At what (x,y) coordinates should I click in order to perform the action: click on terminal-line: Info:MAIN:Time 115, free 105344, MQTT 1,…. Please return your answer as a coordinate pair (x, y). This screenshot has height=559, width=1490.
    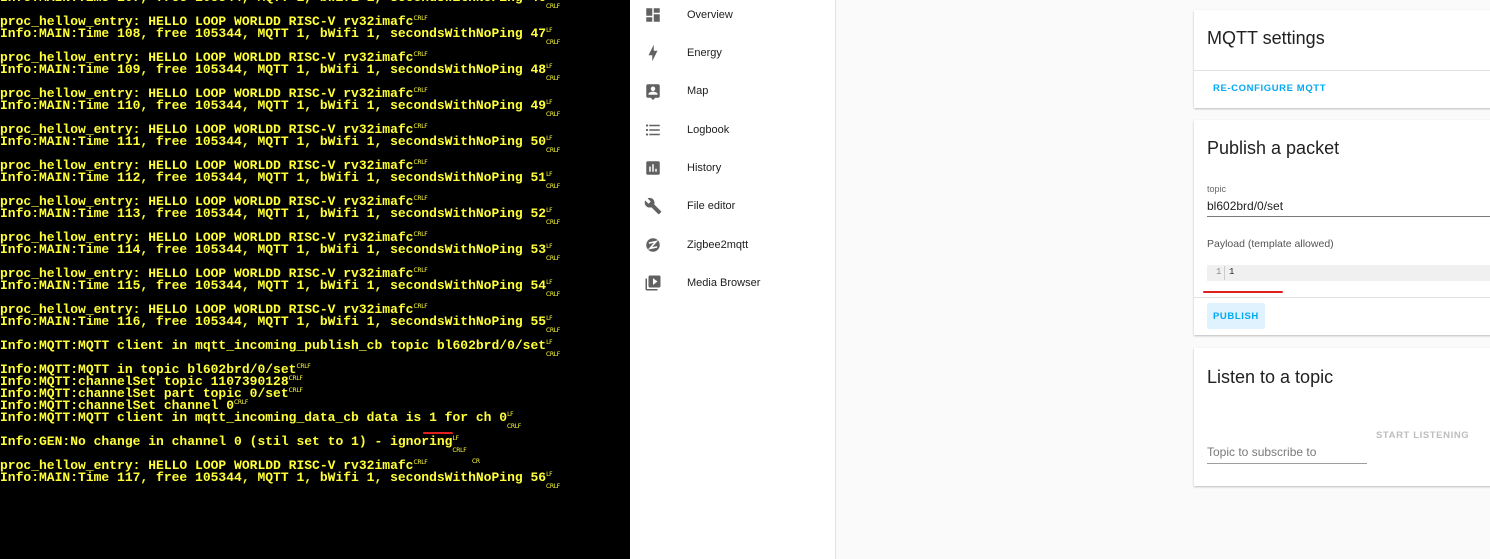
    Looking at the image, I should click on (276, 285).